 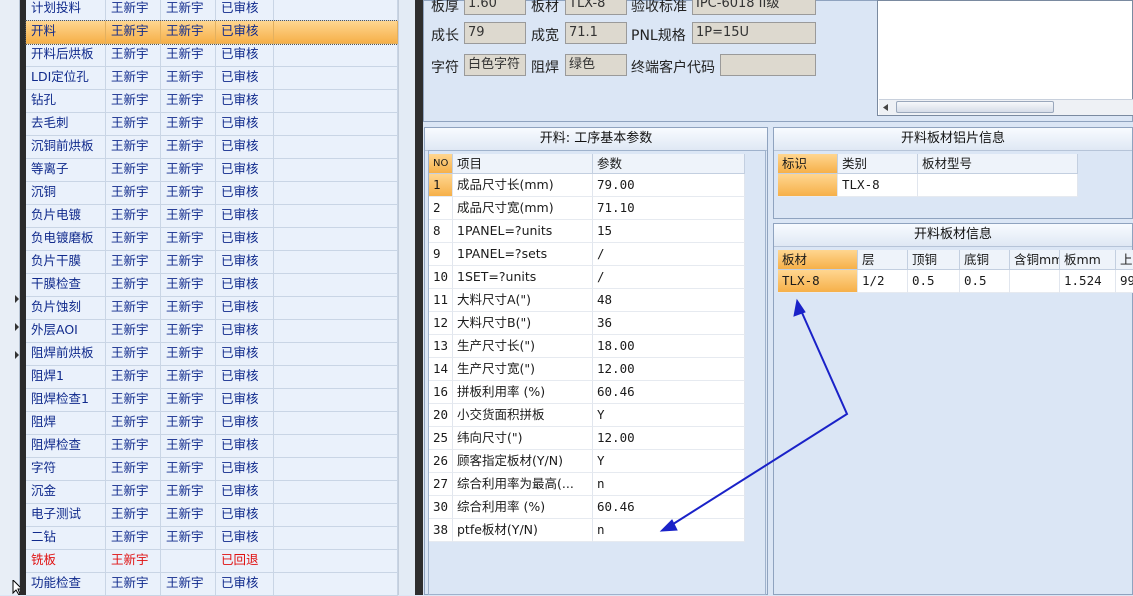 I want to click on annotation-arrow-overlay, so click(x=754, y=415).